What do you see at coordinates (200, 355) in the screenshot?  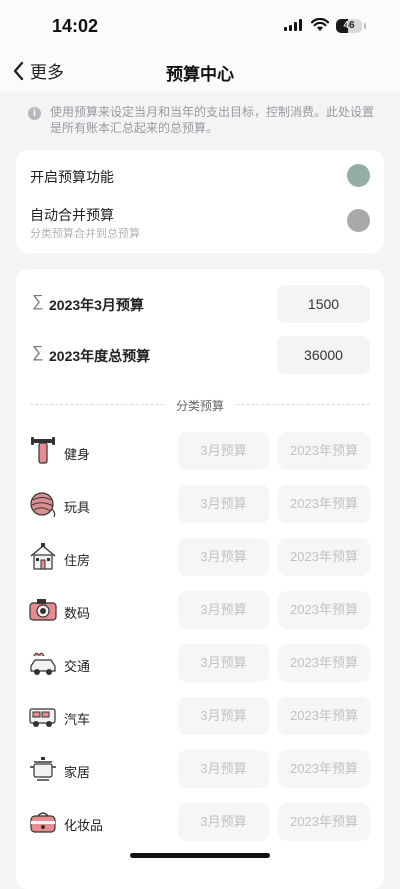 I see `yearly-budget-row: ∑ 2023年度总预算 36000` at bounding box center [200, 355].